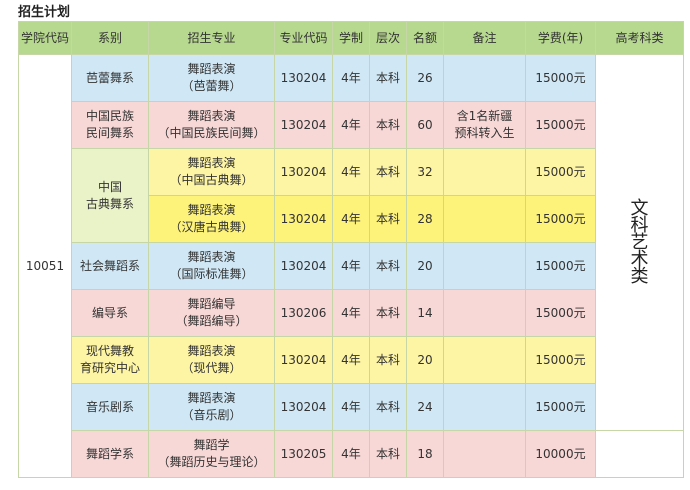 The width and height of the screenshot is (690, 490). Describe the element at coordinates (110, 313) in the screenshot. I see `department-cell: 编导系` at that location.